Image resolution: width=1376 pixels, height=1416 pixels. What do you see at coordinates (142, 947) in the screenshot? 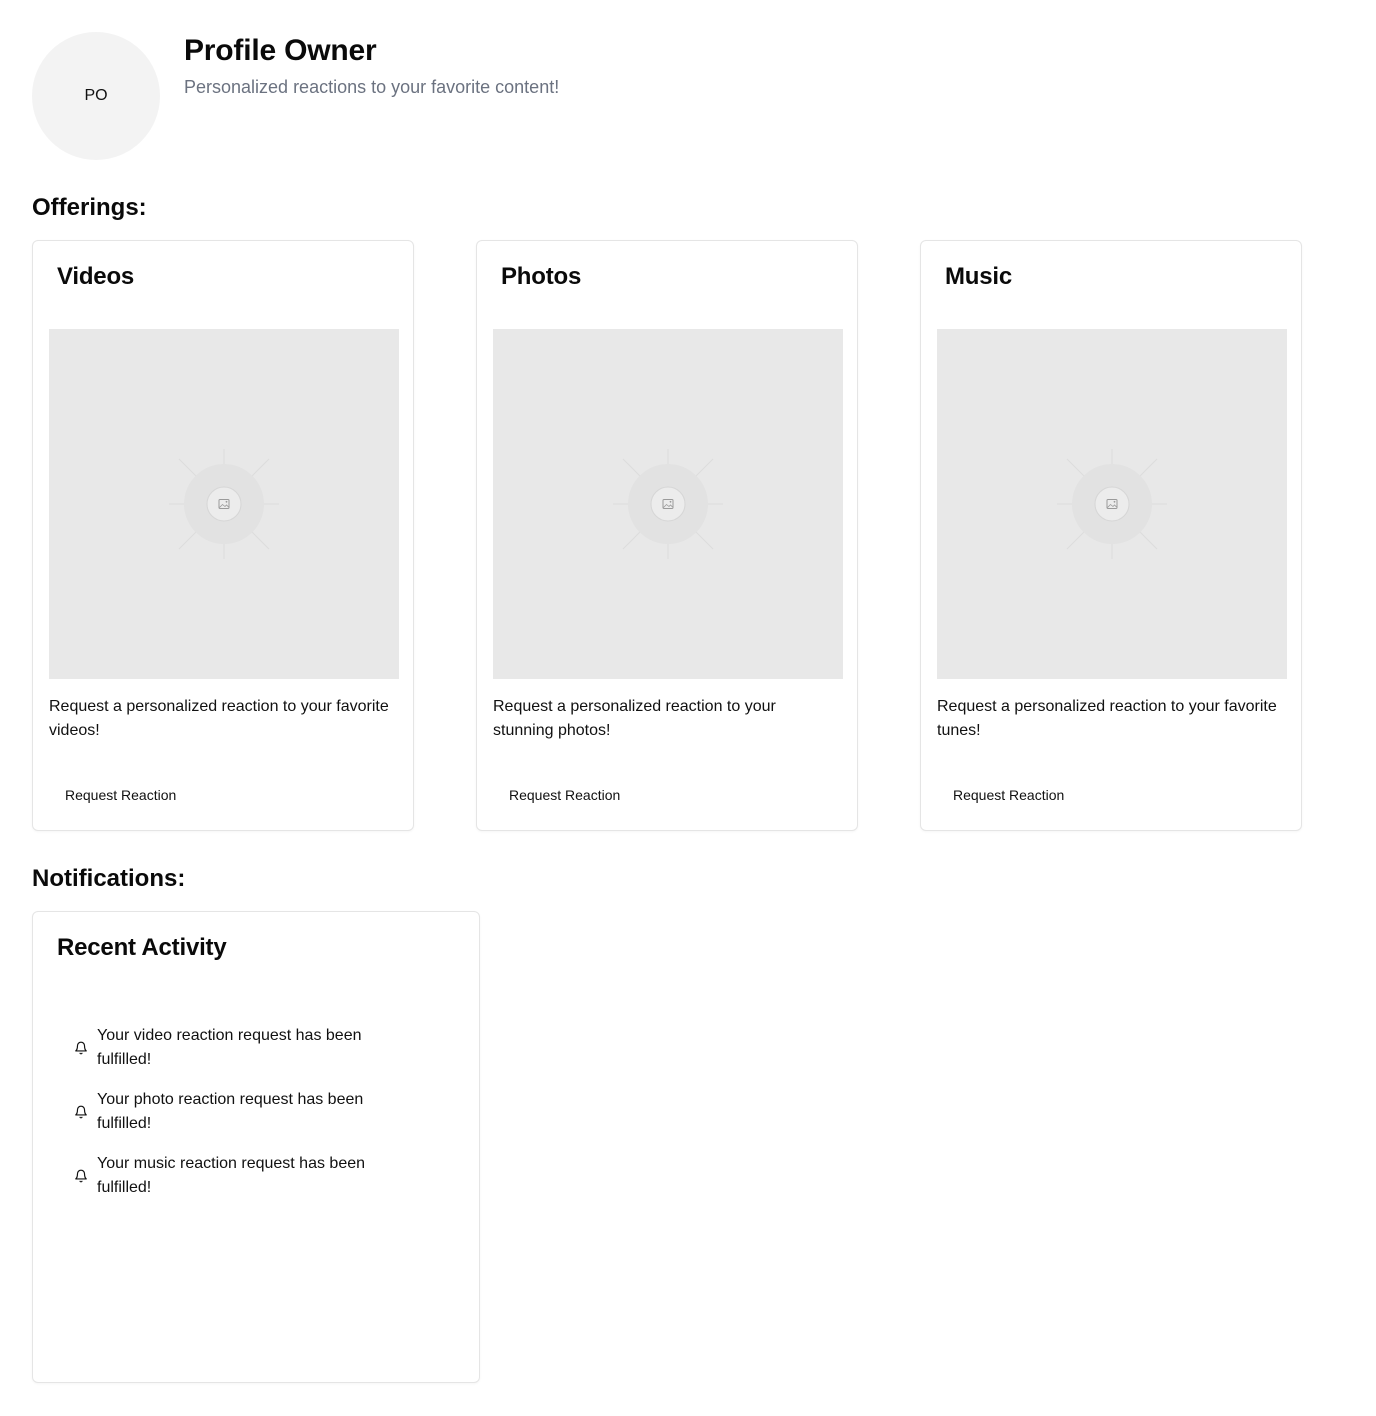
I see `recent-activity-title: Recent Activity` at bounding box center [142, 947].